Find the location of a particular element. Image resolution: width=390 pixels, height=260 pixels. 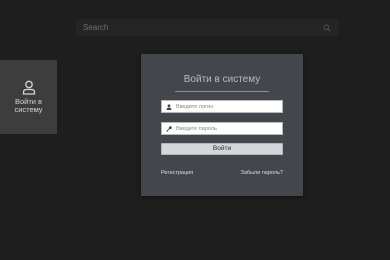

forgot-password-link: Забыли пароль? is located at coordinates (262, 173).